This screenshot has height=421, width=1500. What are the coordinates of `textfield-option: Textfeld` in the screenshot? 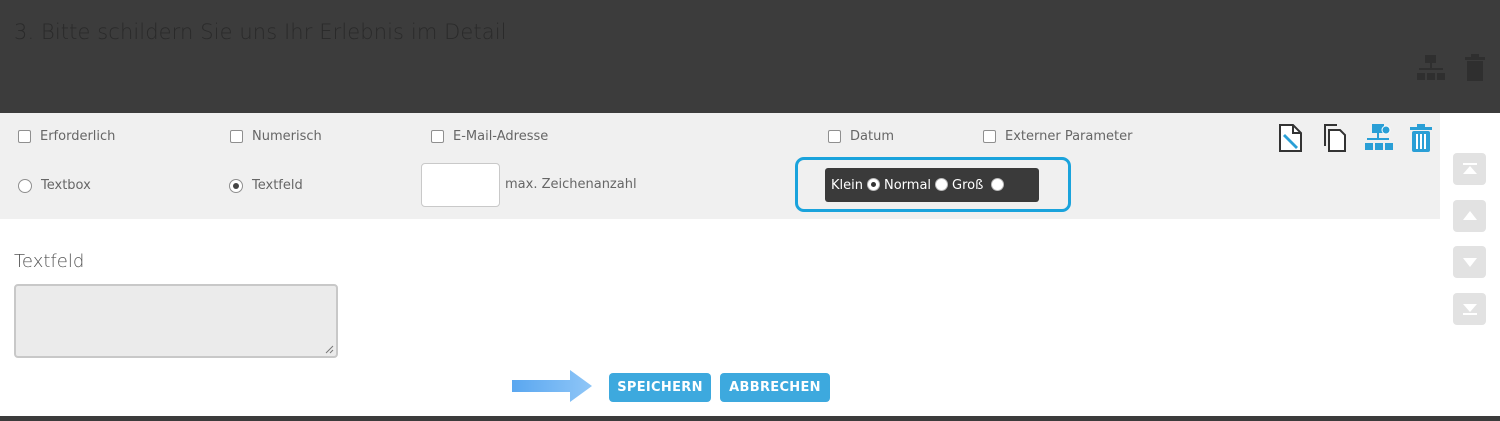 It's located at (266, 185).